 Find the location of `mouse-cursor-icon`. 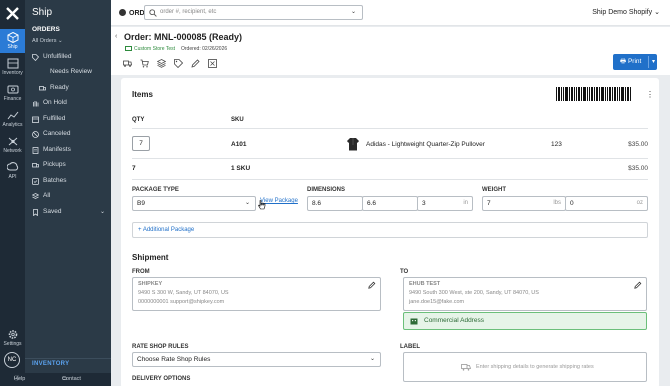

mouse-cursor-icon is located at coordinates (262, 205).